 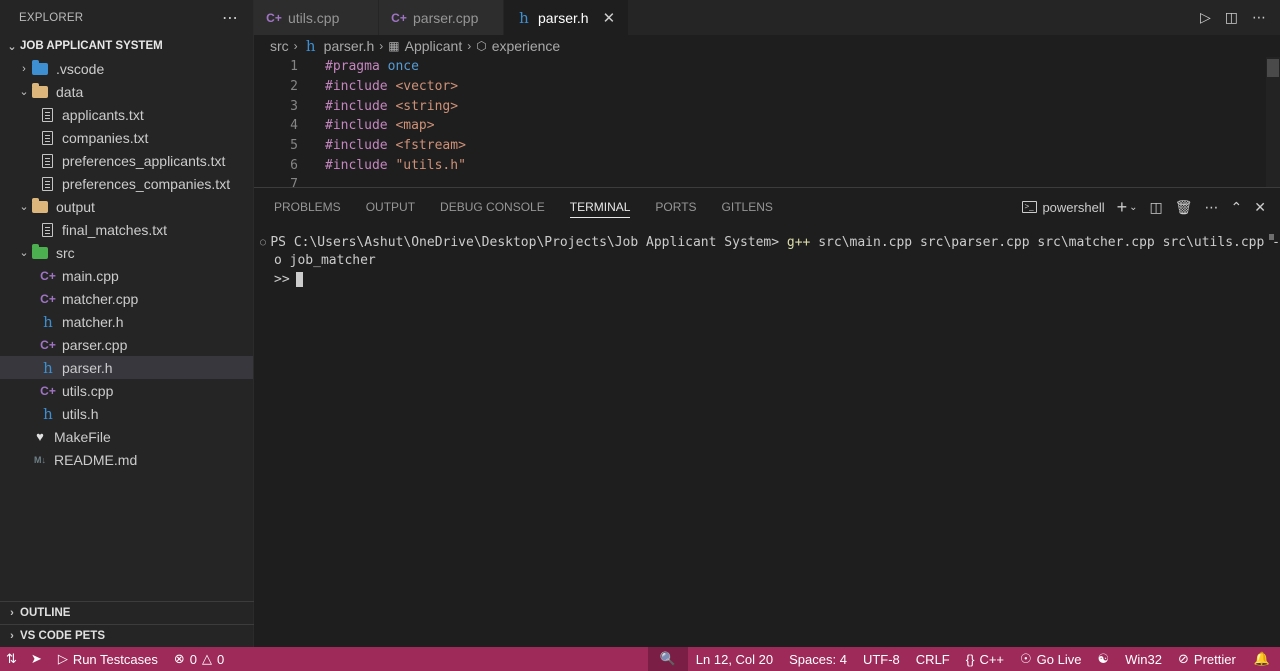 I want to click on panel-tab: TERMINAL, so click(x=599, y=207).